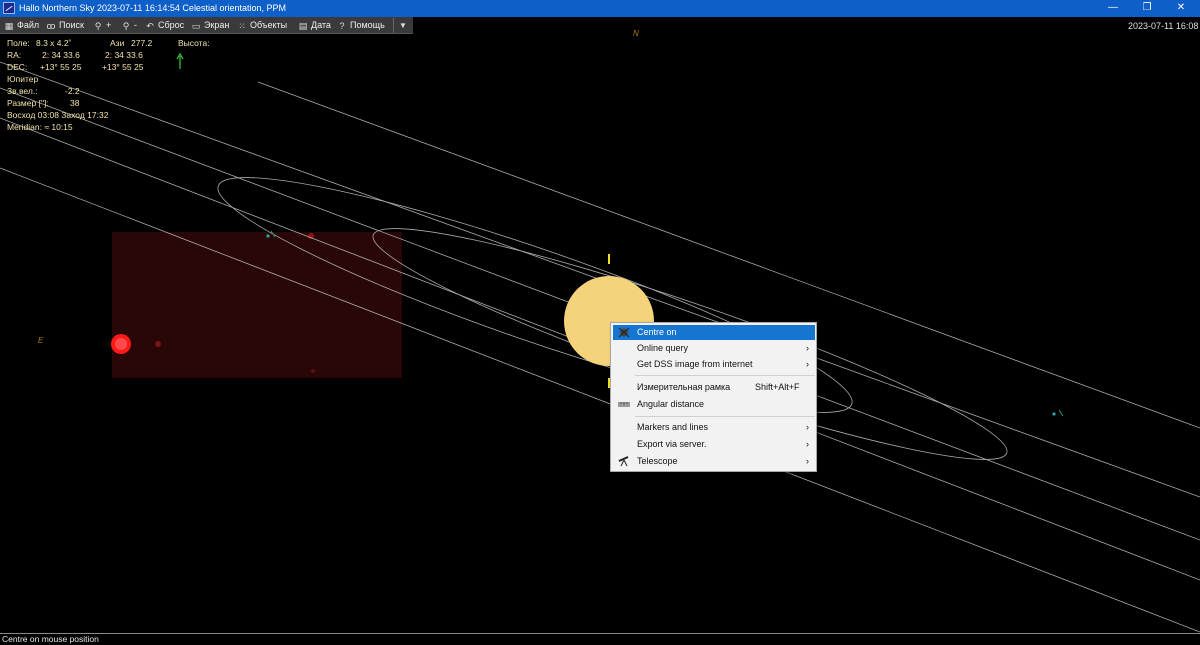 The height and width of the screenshot is (645, 1200). I want to click on menu-zoom-in: ⚲ +, so click(102, 25).